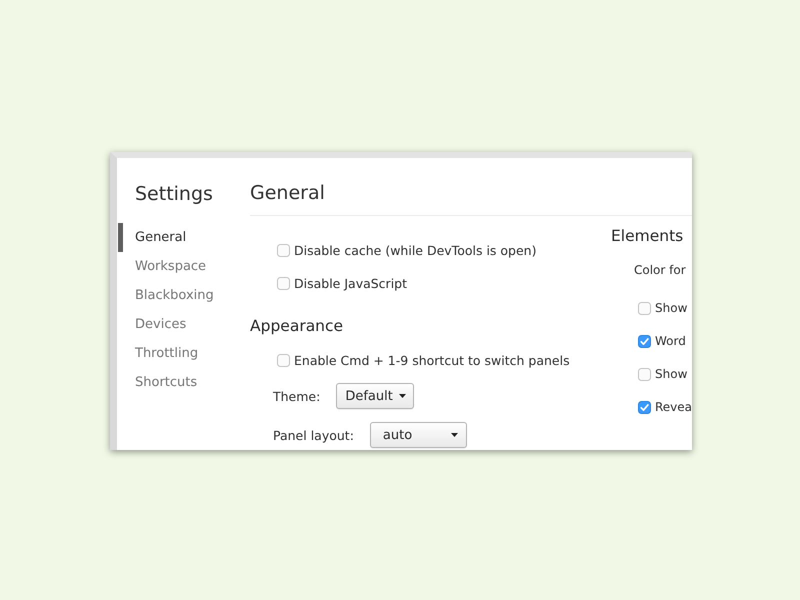  Describe the element at coordinates (660, 270) in the screenshot. I see `field-label: Color for` at that location.